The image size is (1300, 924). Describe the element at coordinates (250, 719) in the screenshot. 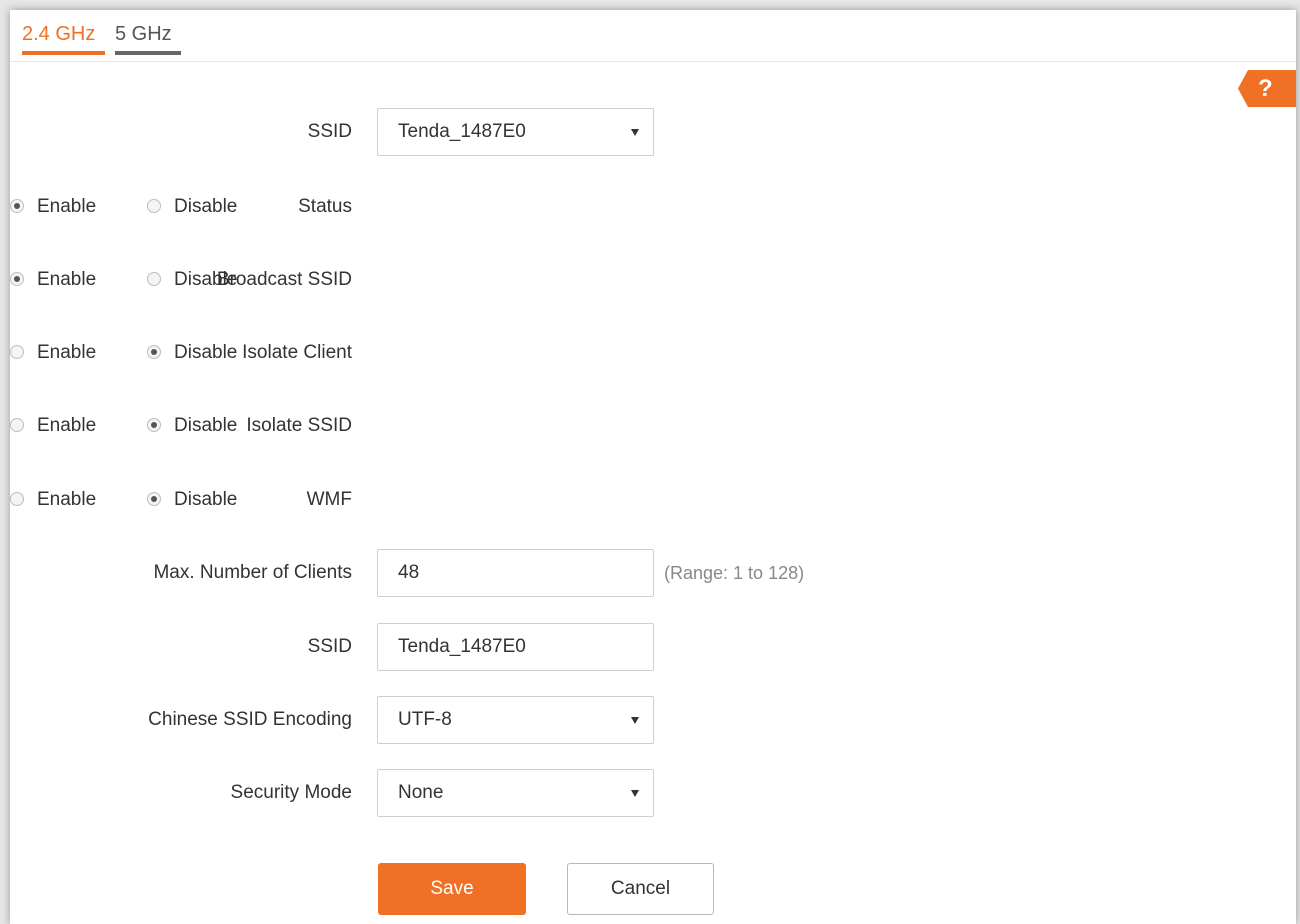

I see `chinese-encoding-label: Chinese SSID Encoding` at that location.